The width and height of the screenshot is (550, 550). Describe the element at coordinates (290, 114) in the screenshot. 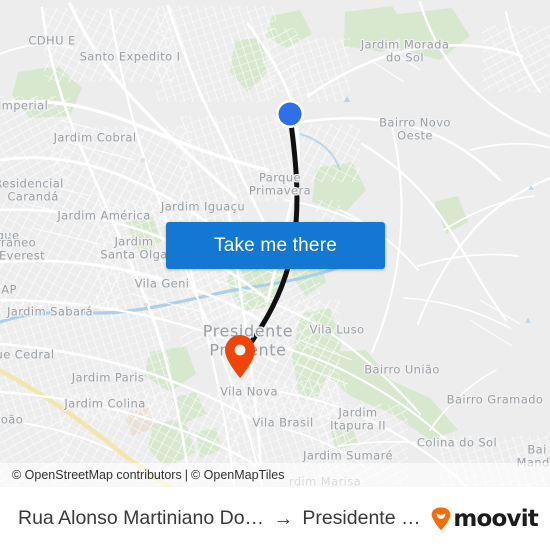

I see `origin-dot-marker` at that location.